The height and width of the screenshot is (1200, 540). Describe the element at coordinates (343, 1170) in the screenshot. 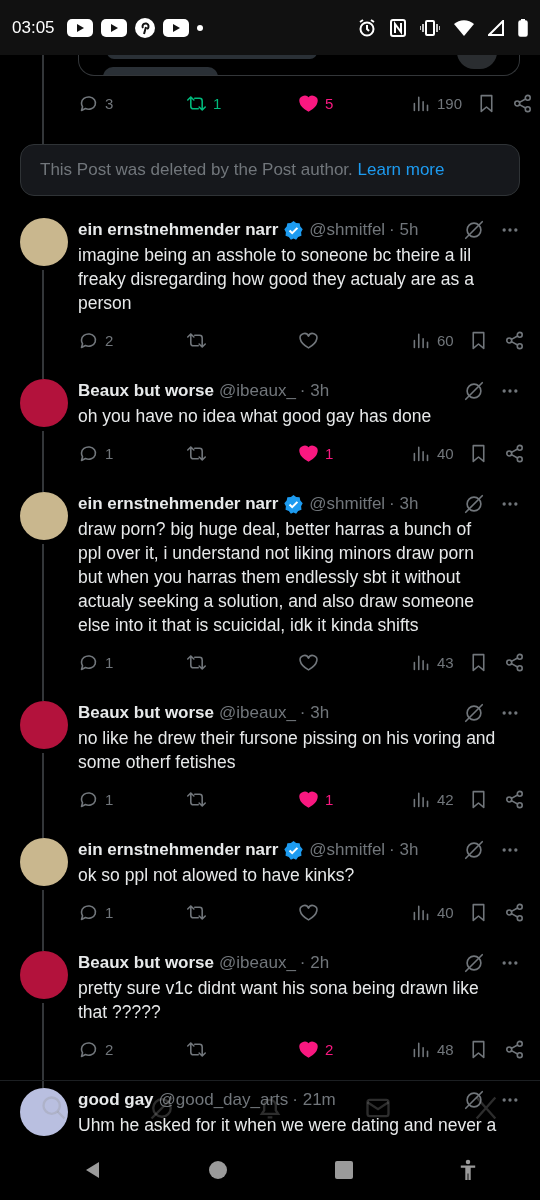

I see `recents-icon` at that location.